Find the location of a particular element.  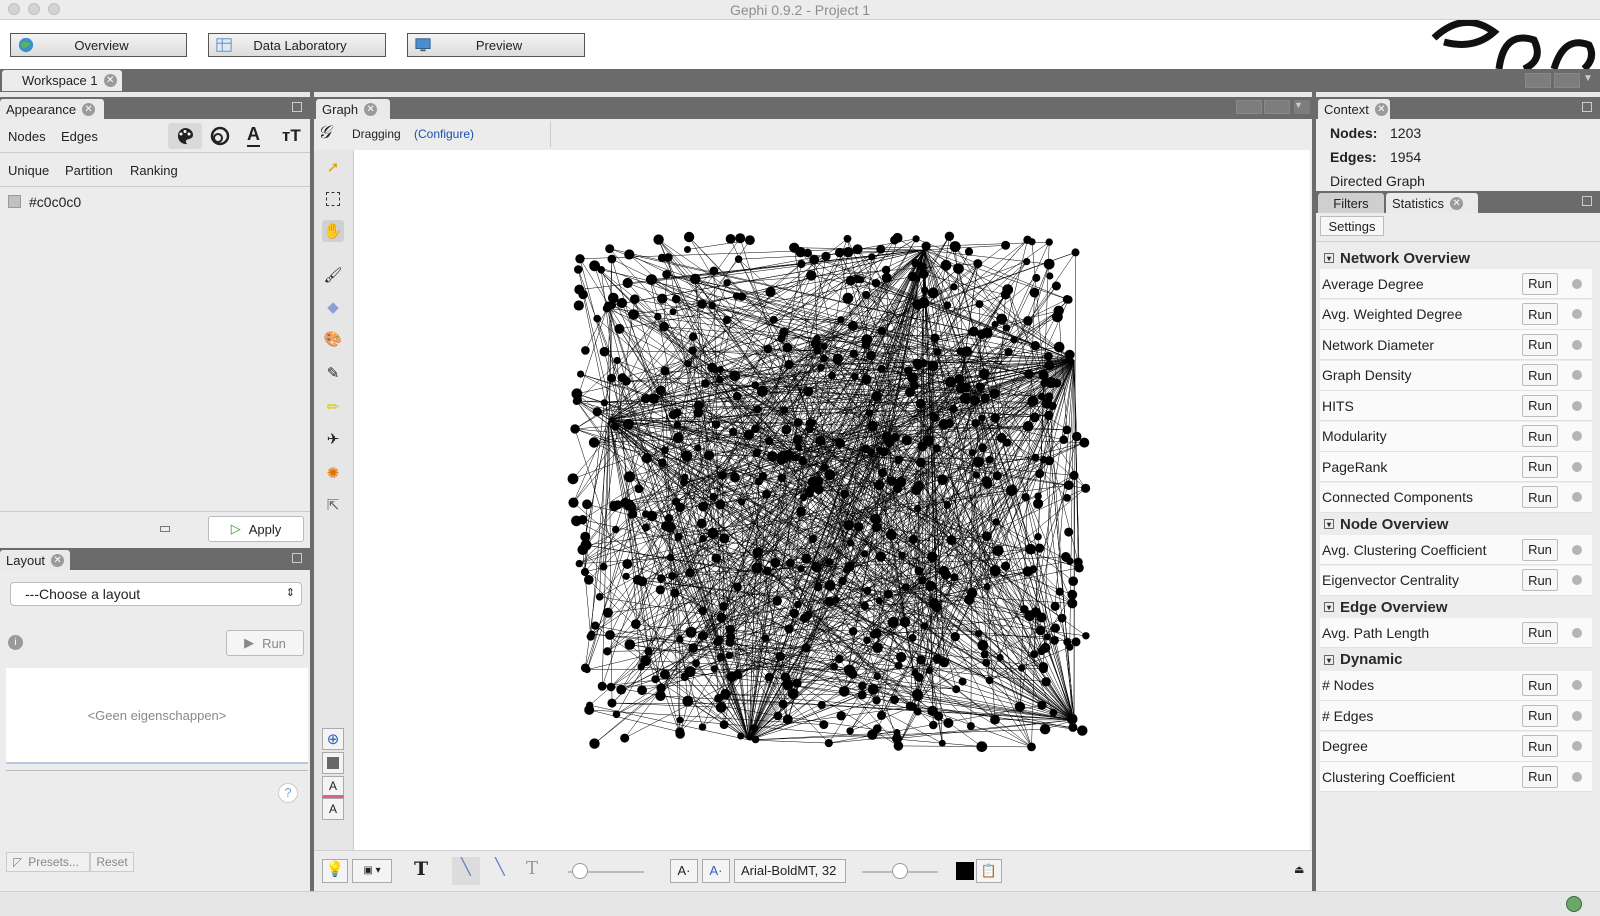

tab-partition: Partition is located at coordinates (89, 170).